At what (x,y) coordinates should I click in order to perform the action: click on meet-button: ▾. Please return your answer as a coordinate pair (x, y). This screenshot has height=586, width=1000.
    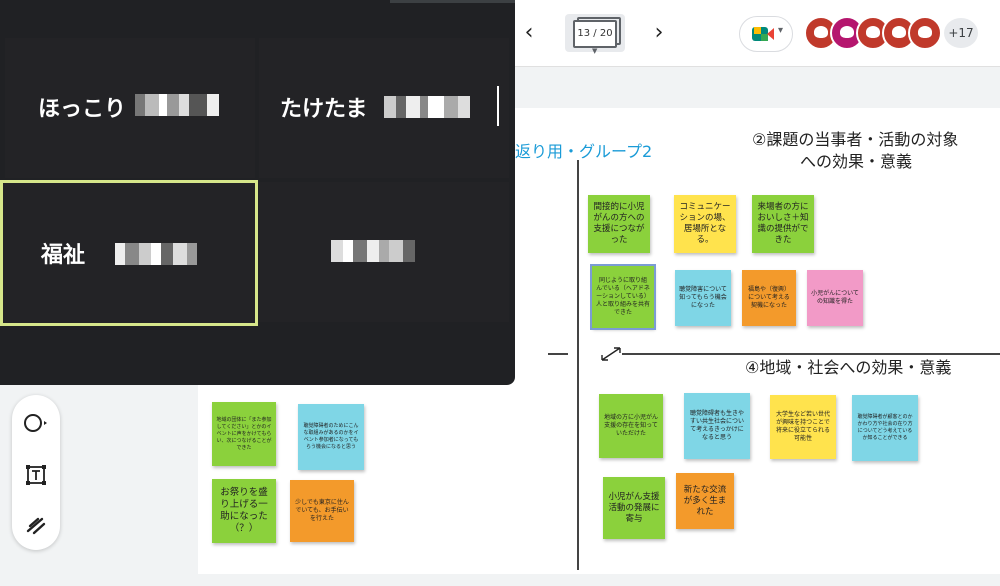
    Looking at the image, I should click on (766, 34).